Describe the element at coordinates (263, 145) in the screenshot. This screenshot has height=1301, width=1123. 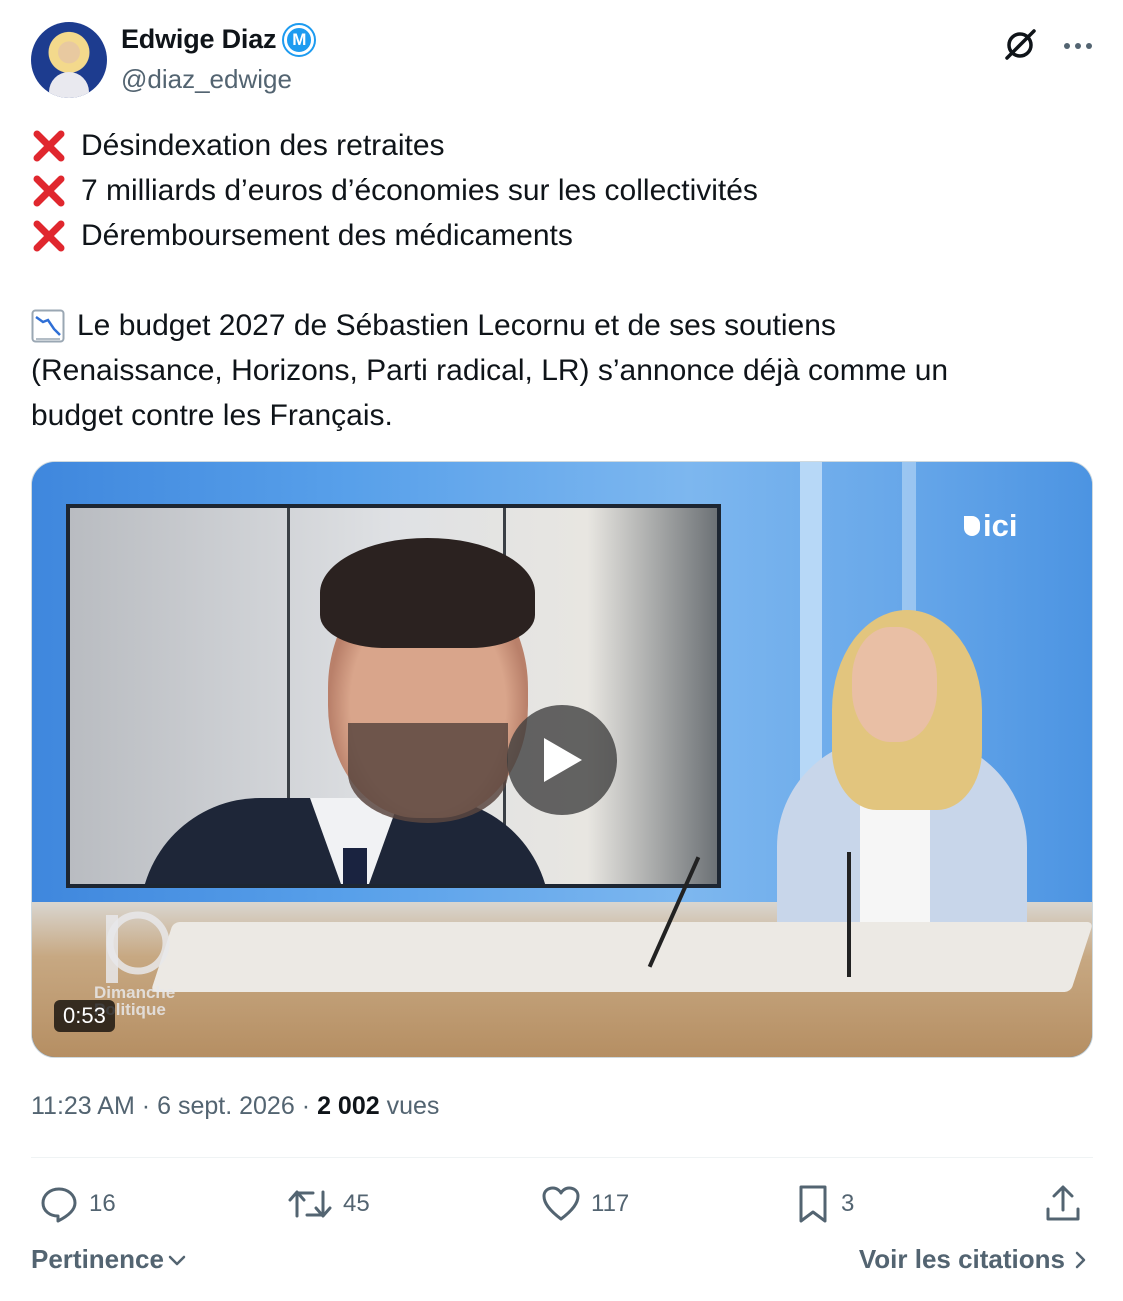
I see `bullet-text: Désindexation des retraites` at that location.